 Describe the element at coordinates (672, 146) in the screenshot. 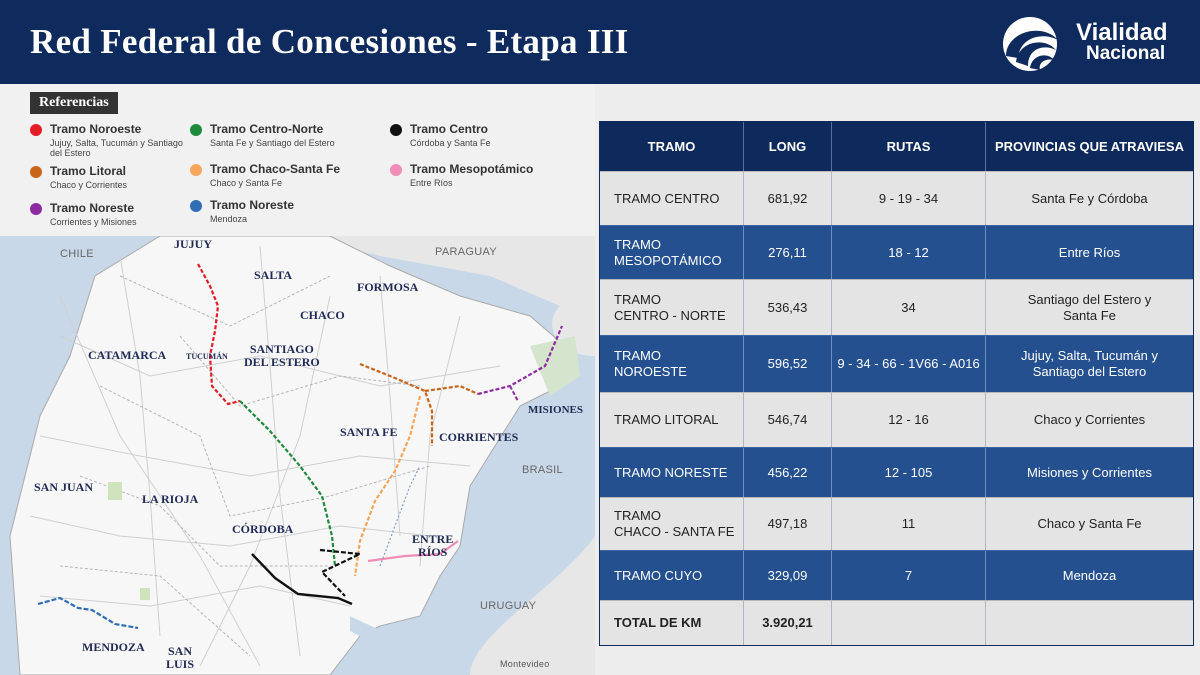

I see `table-header-cell: TRAMO` at that location.